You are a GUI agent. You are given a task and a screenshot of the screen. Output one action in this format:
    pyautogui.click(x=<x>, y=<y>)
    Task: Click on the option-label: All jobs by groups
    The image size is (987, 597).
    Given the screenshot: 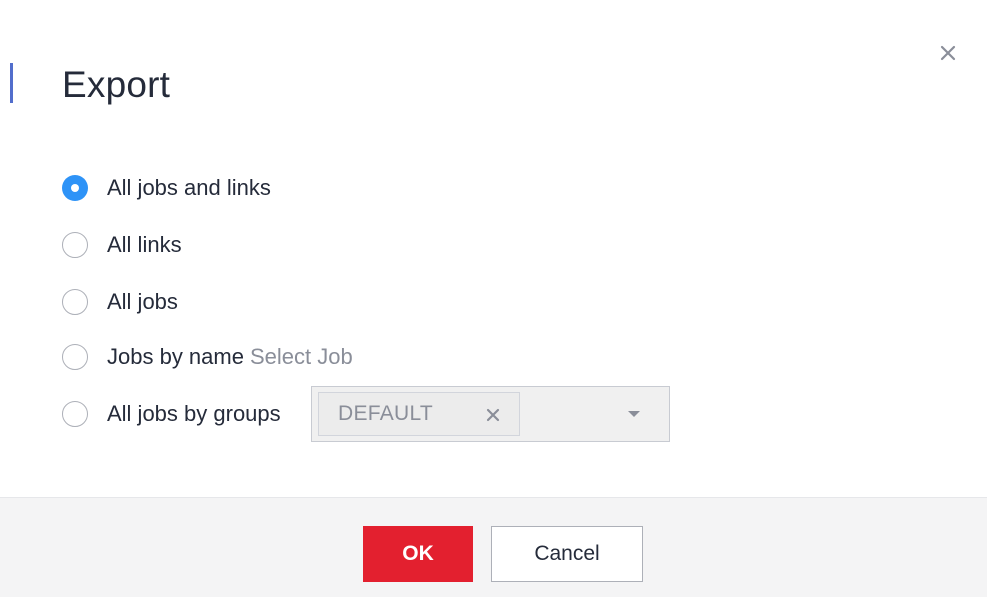 What is the action you would take?
    pyautogui.click(x=194, y=413)
    